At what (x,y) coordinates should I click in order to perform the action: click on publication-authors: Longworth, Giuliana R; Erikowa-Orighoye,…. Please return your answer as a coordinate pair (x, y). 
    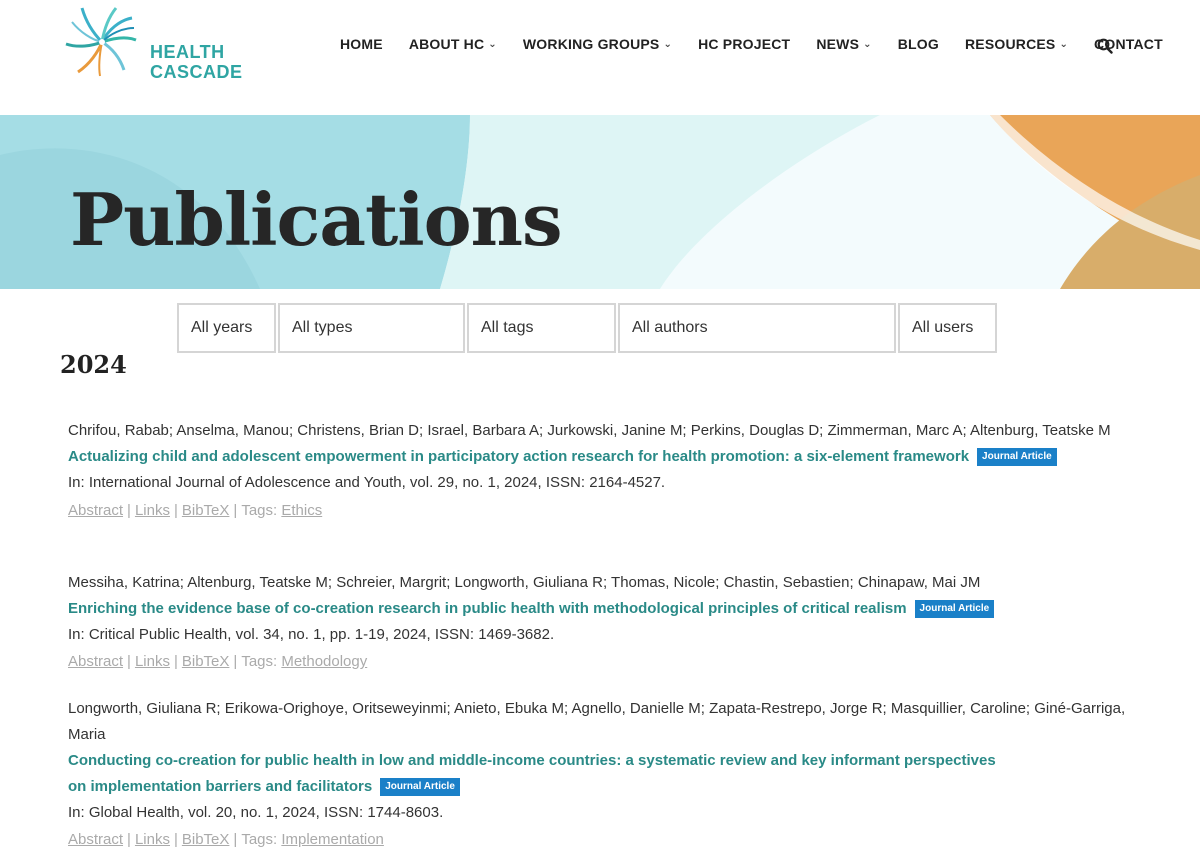
    Looking at the image, I should click on (597, 721).